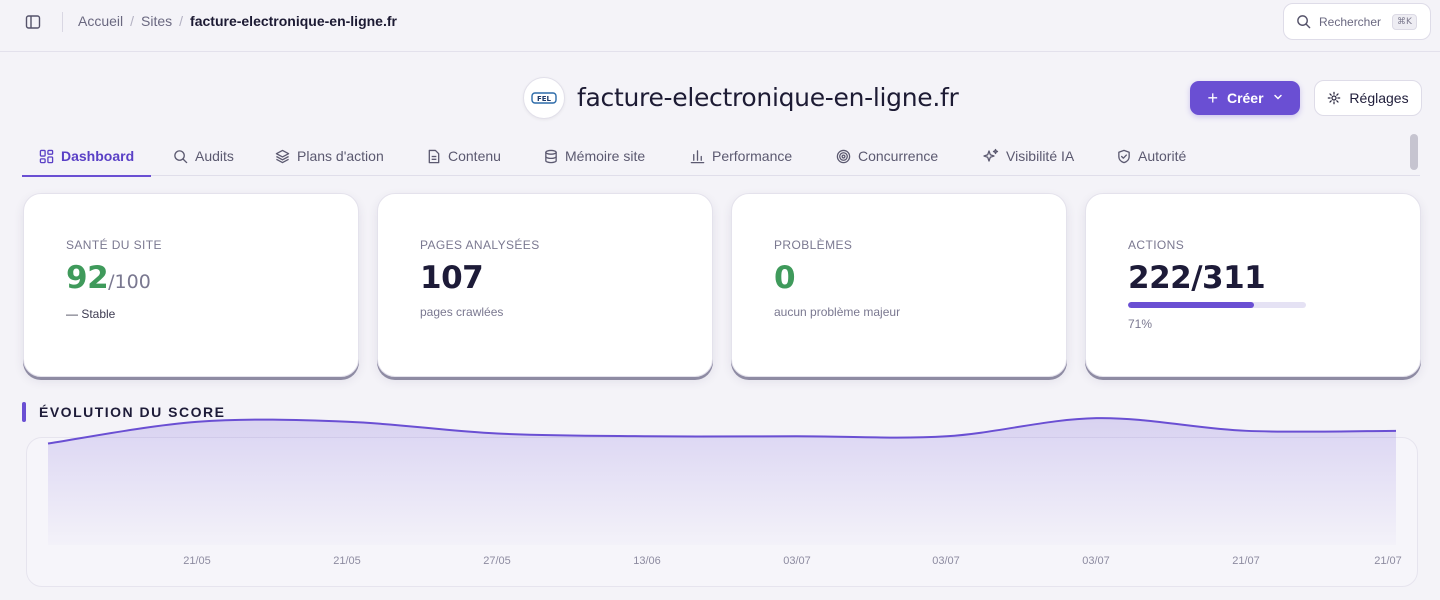  I want to click on x-tick-label: 13/06, so click(647, 561).